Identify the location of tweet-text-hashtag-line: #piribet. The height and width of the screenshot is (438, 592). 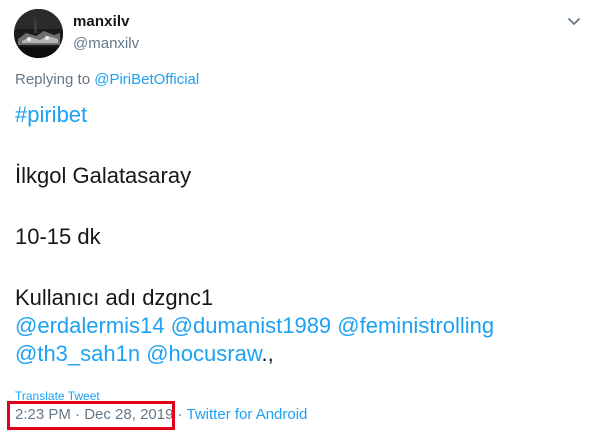
(51, 115).